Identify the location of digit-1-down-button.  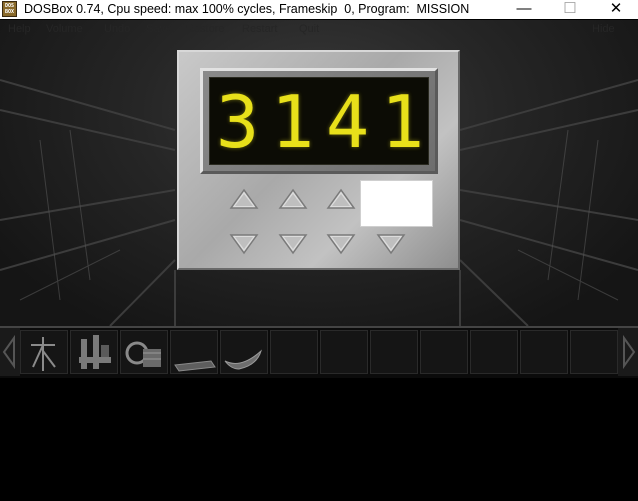
(244, 244).